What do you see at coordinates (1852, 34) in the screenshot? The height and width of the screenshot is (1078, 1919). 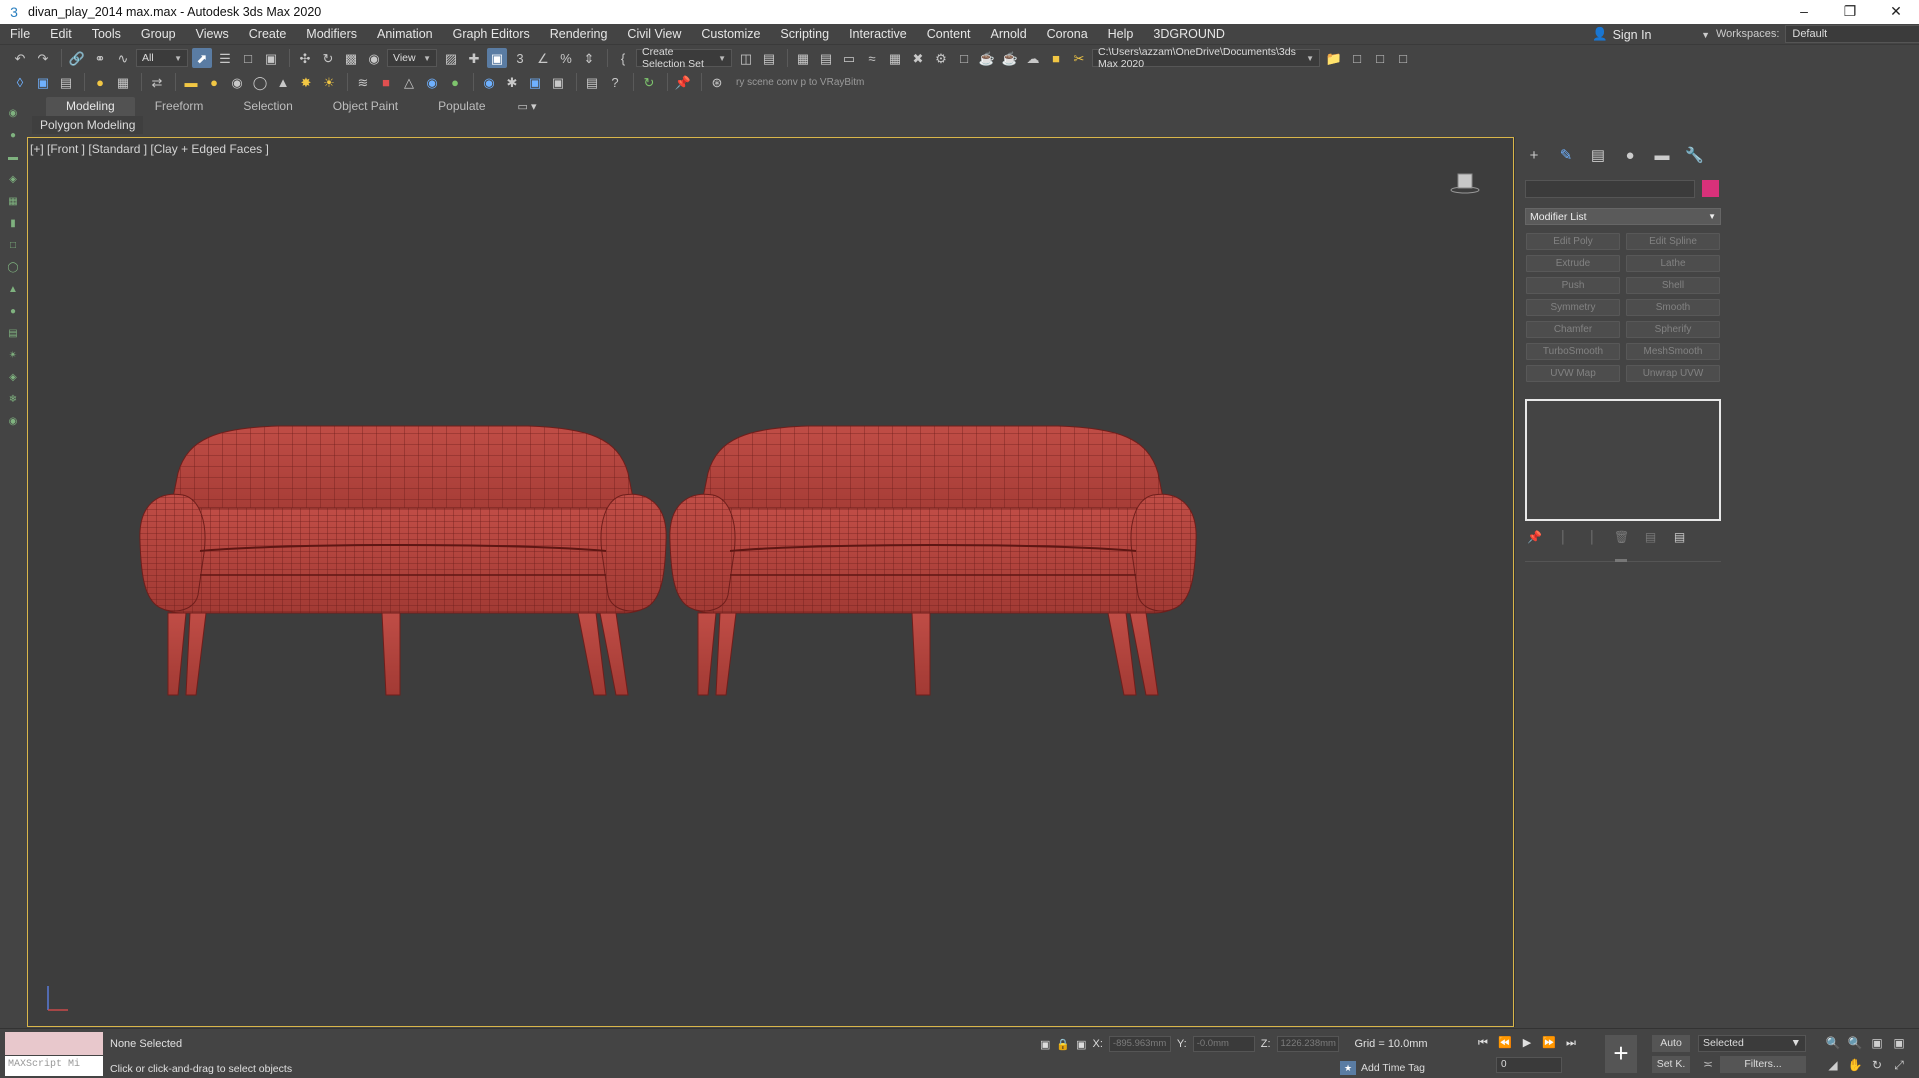 I see `workspace-dropdown: Default ▼` at bounding box center [1852, 34].